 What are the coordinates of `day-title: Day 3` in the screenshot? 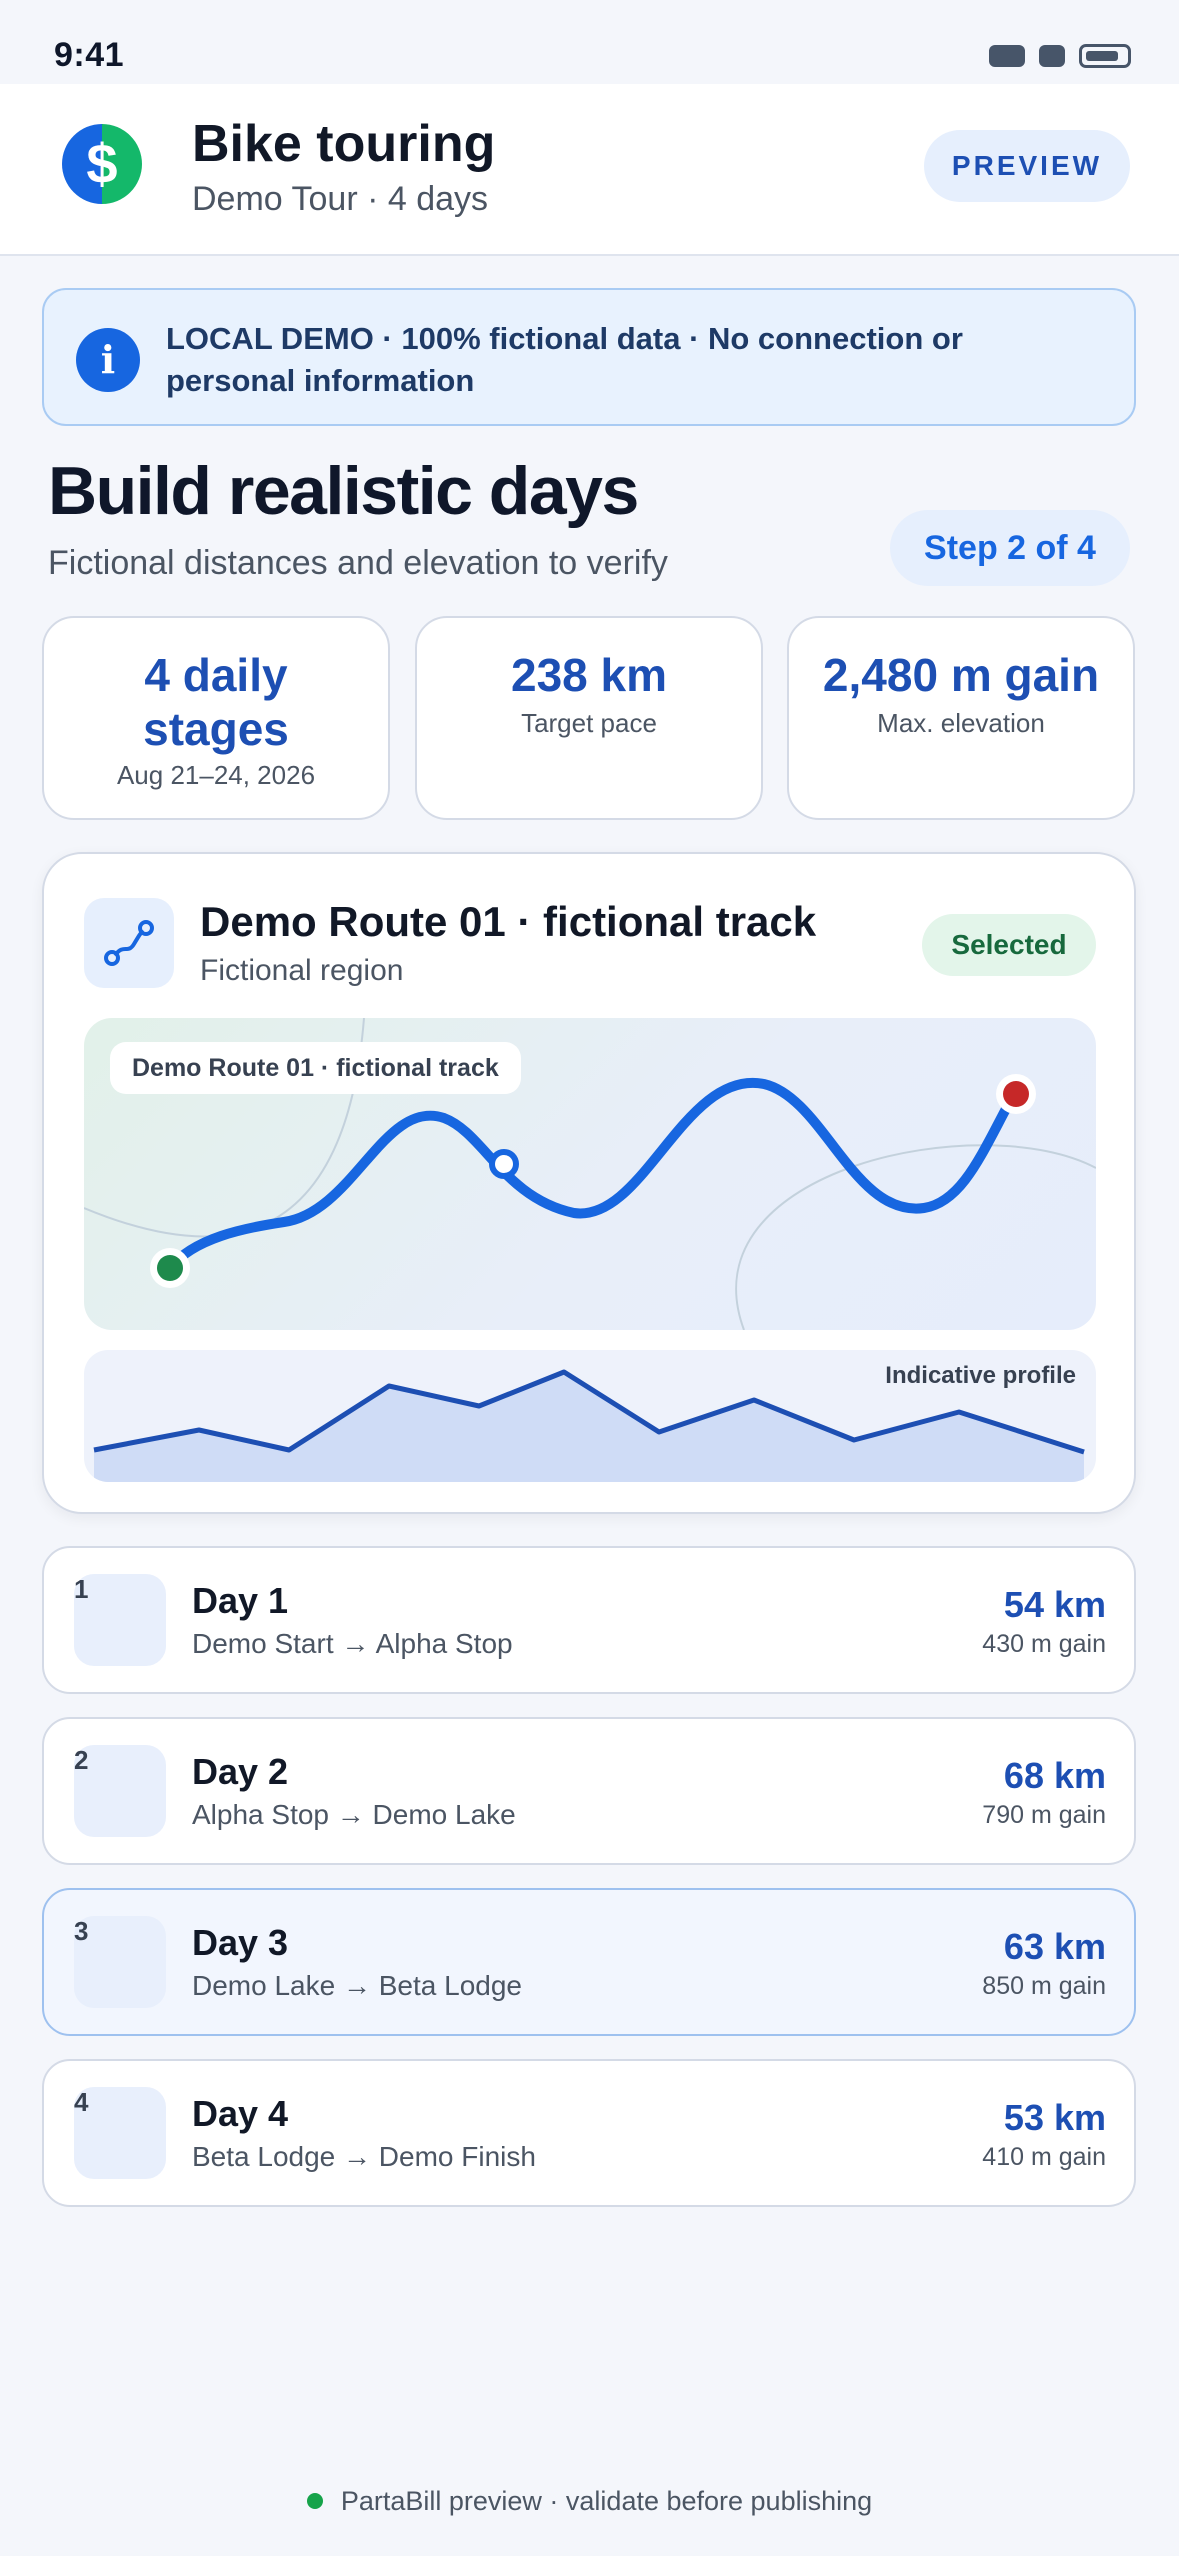 It's located at (240, 1942).